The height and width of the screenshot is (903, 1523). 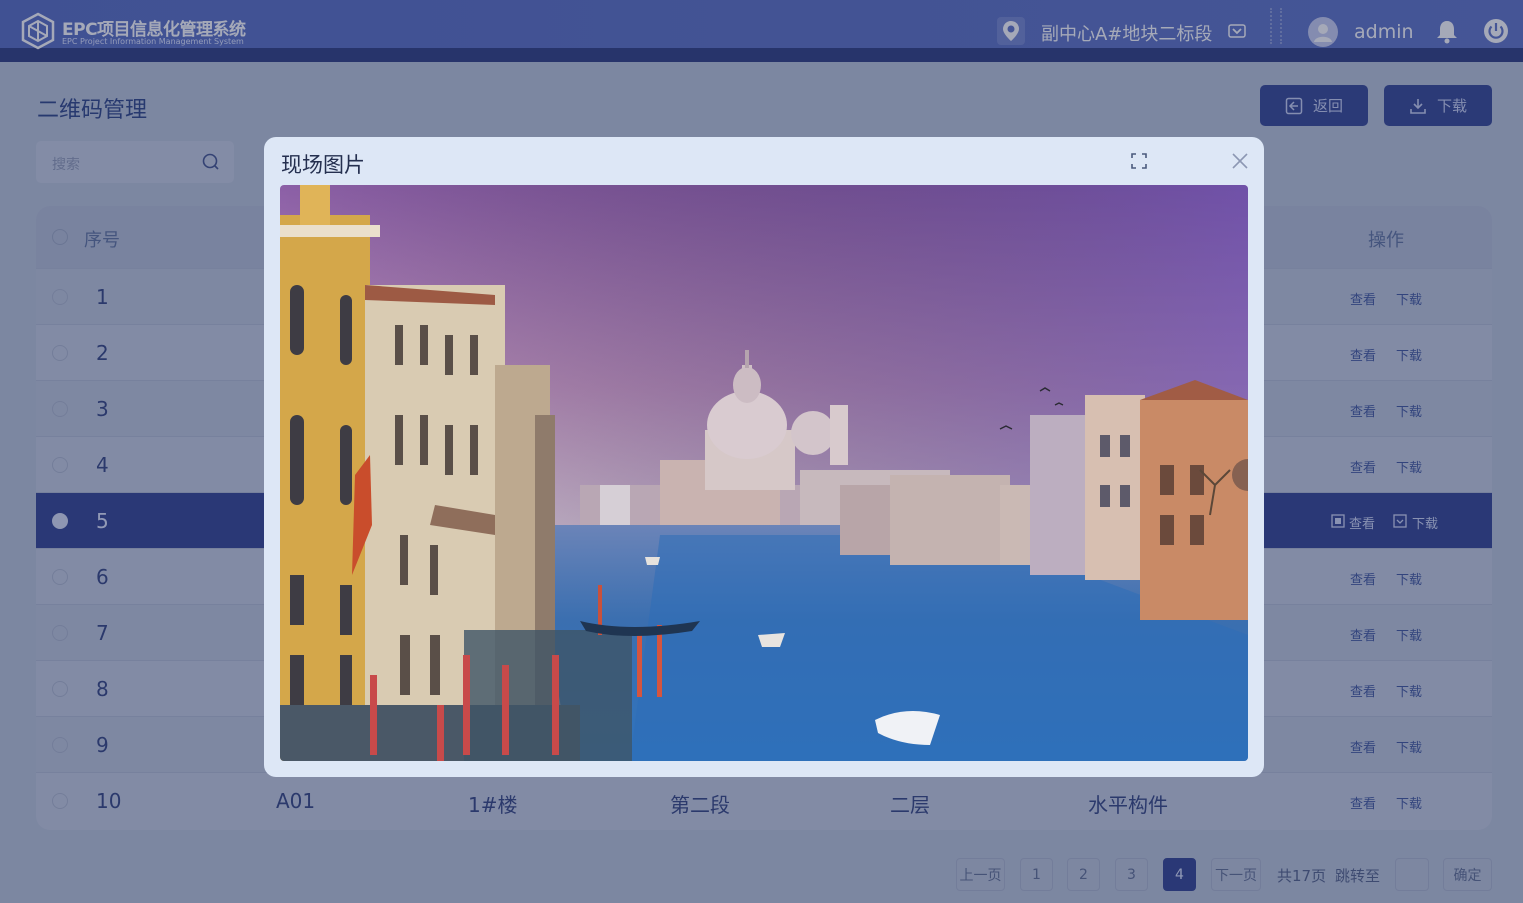 I want to click on modal-title: 现场图片, so click(x=323, y=165).